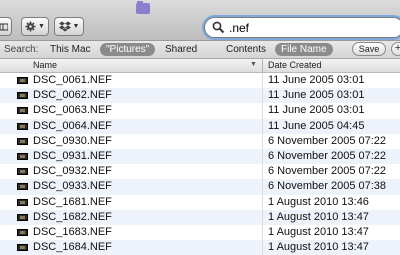 This screenshot has width=400, height=255. I want to click on scope-label: Search:, so click(21, 49).